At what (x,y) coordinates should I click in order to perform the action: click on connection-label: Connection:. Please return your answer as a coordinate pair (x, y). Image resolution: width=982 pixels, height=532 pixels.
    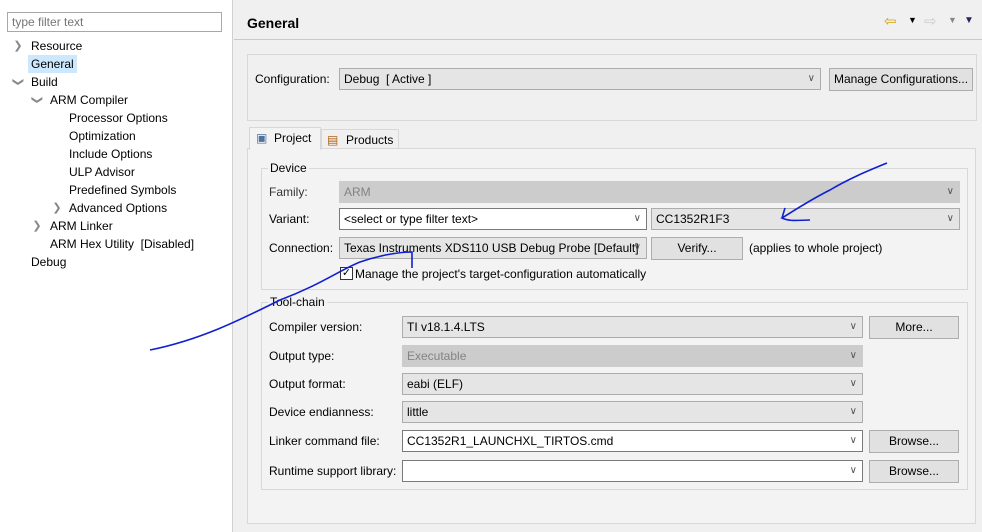
    Looking at the image, I should click on (301, 248).